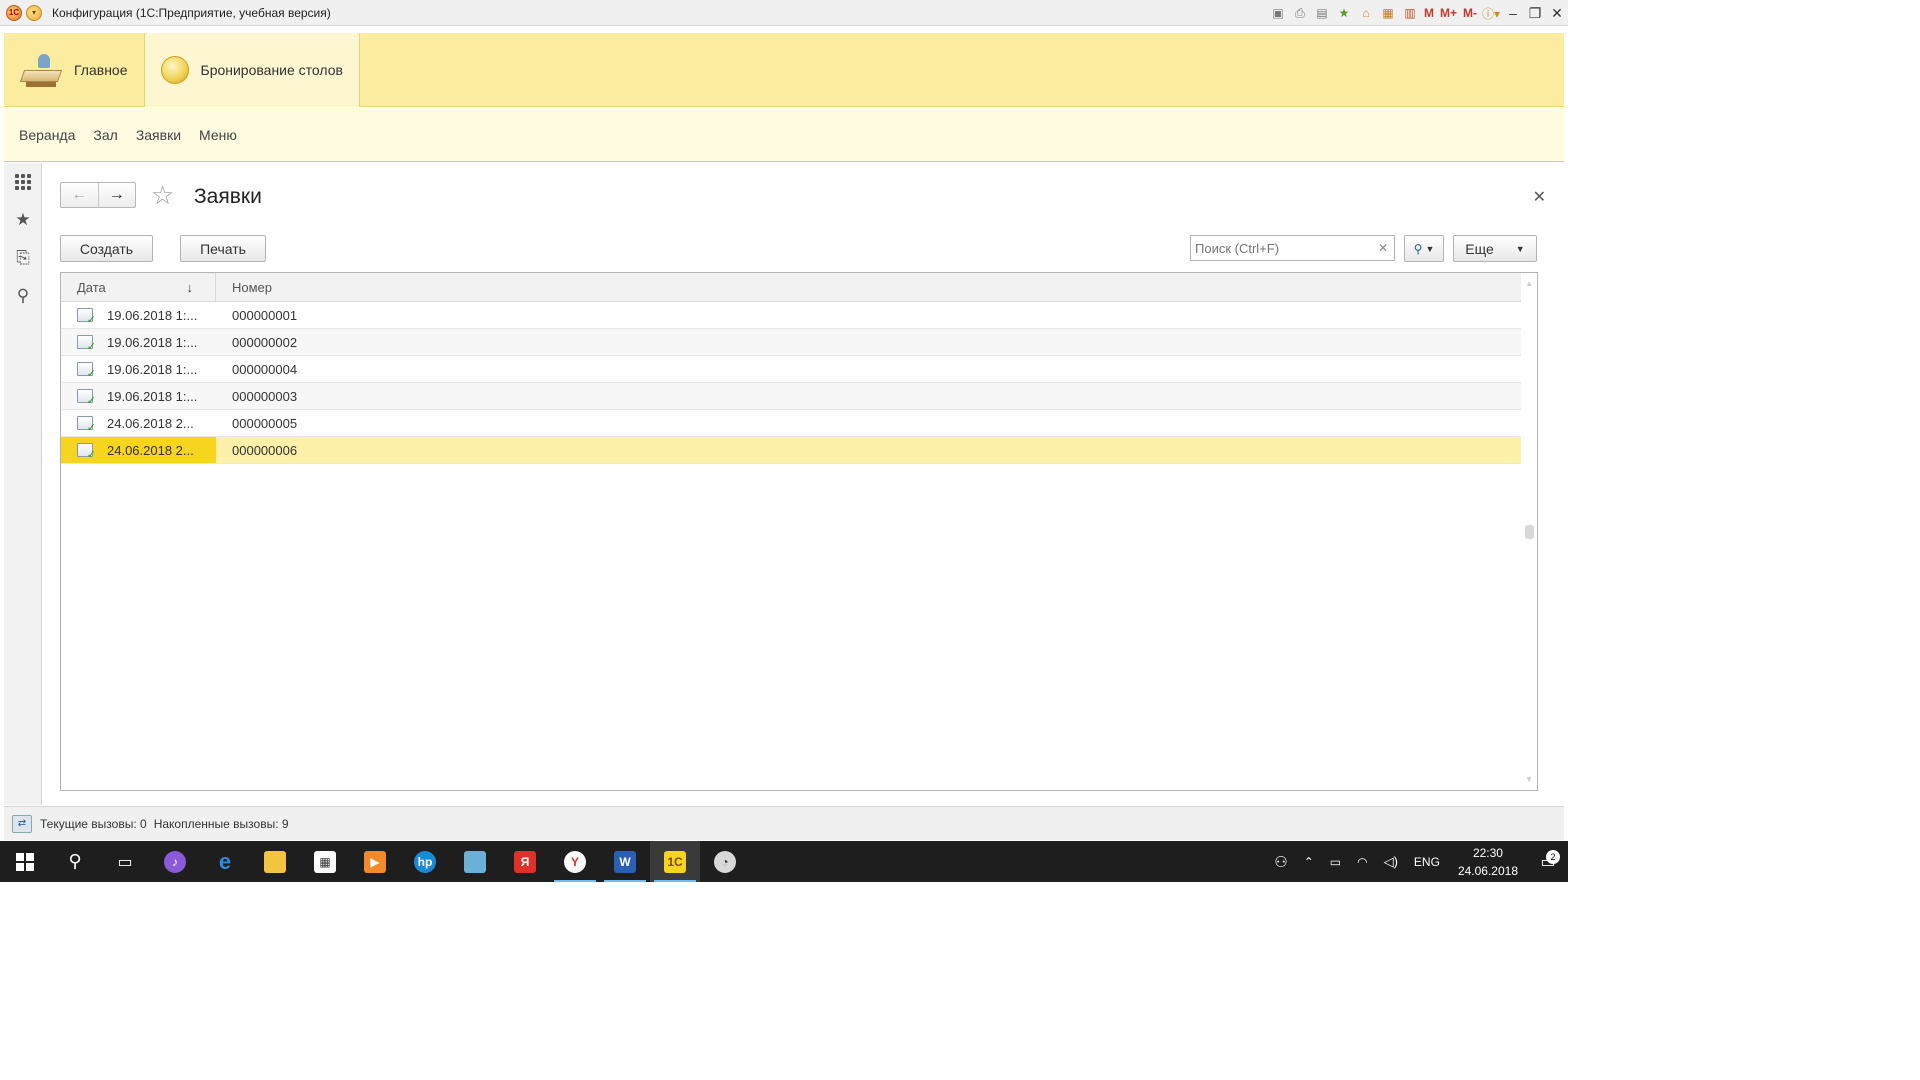 The image size is (1920, 1080). I want to click on clock: 22:30 24.06.2018, so click(1488, 862).